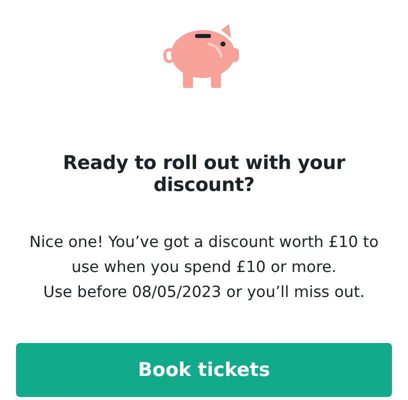 The image size is (408, 400). I want to click on book-tickets-button: Book tickets, so click(204, 370).